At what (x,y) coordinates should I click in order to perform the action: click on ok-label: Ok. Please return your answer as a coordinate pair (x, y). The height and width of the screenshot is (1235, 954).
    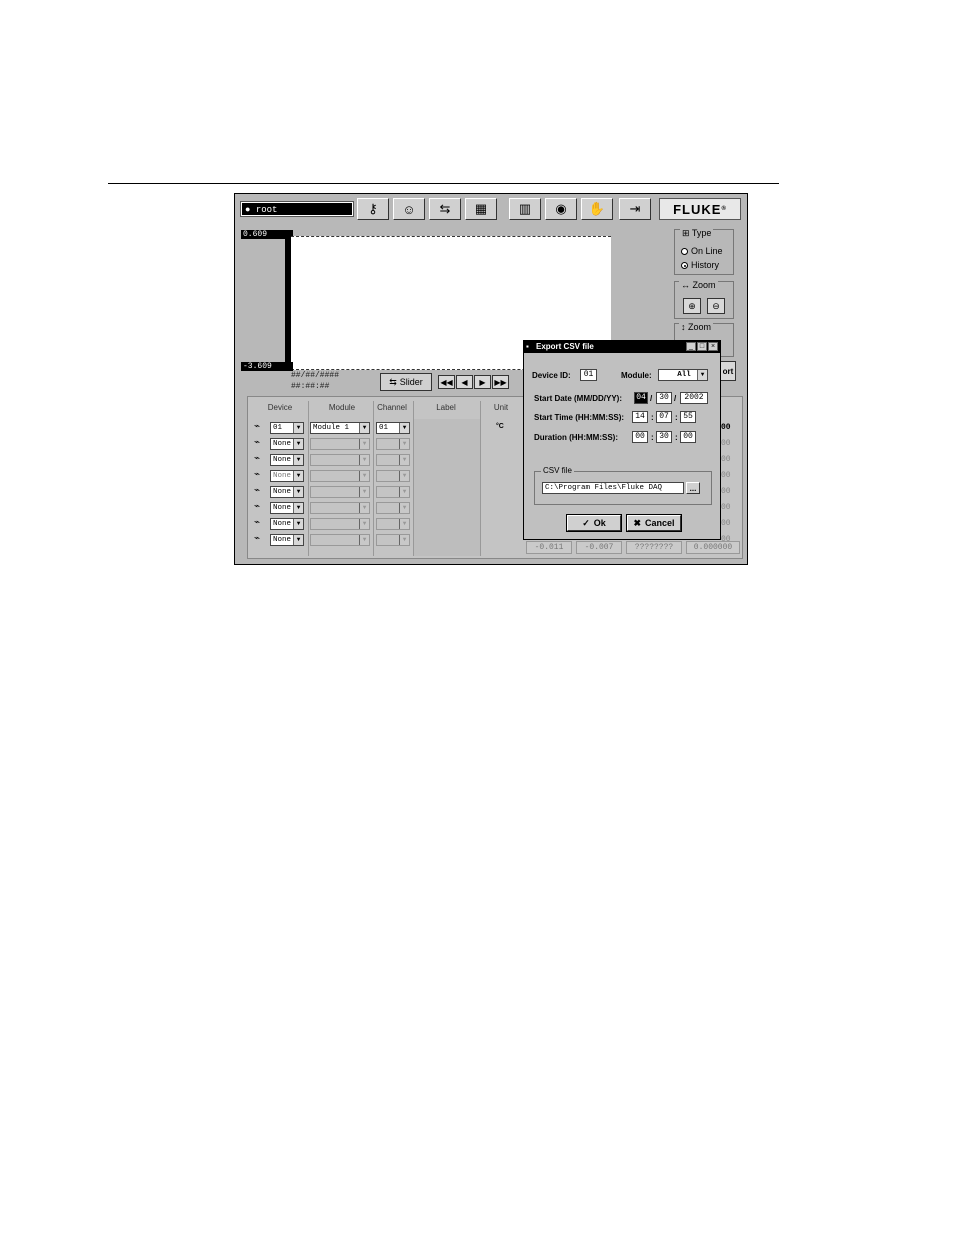
    Looking at the image, I should click on (599, 523).